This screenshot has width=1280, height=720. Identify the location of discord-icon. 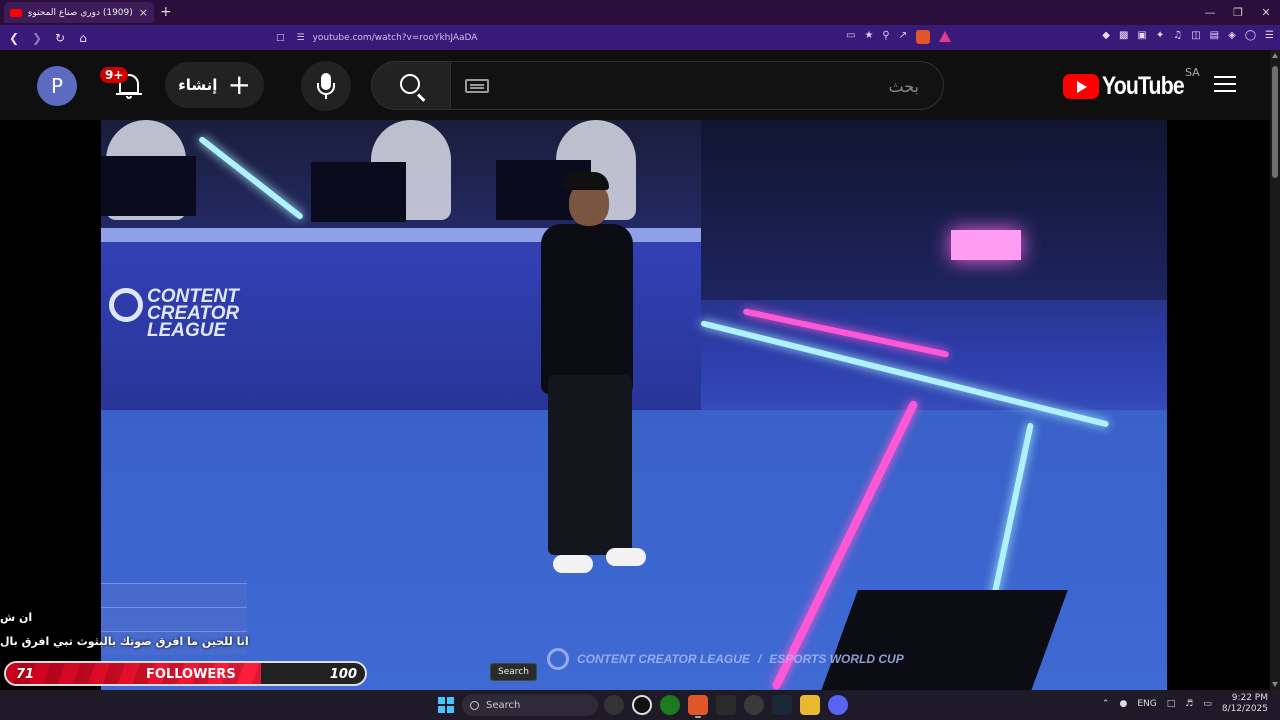
(838, 705).